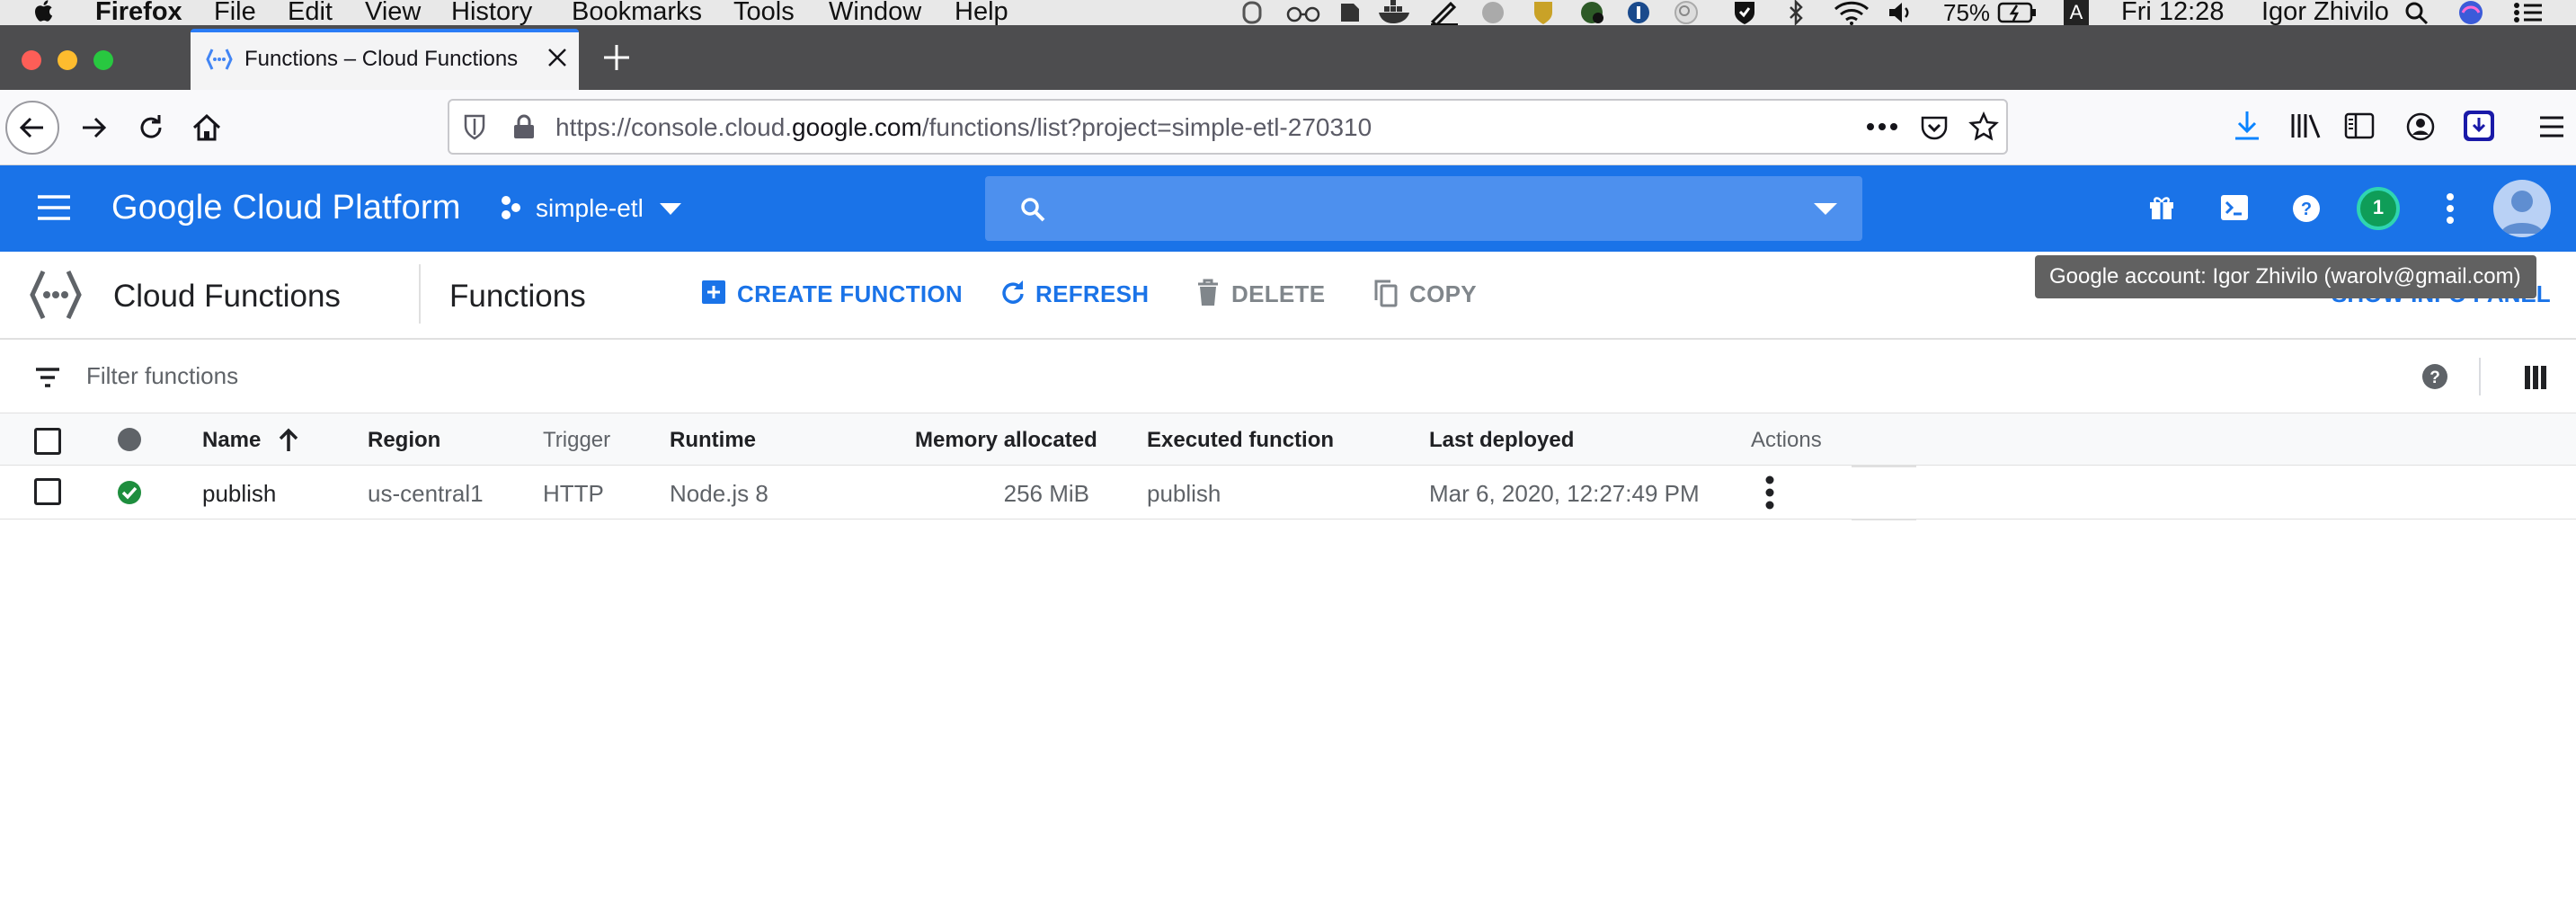 The image size is (2576, 897). Describe the element at coordinates (138, 13) in the screenshot. I see `menu-app-name: Firefox` at that location.